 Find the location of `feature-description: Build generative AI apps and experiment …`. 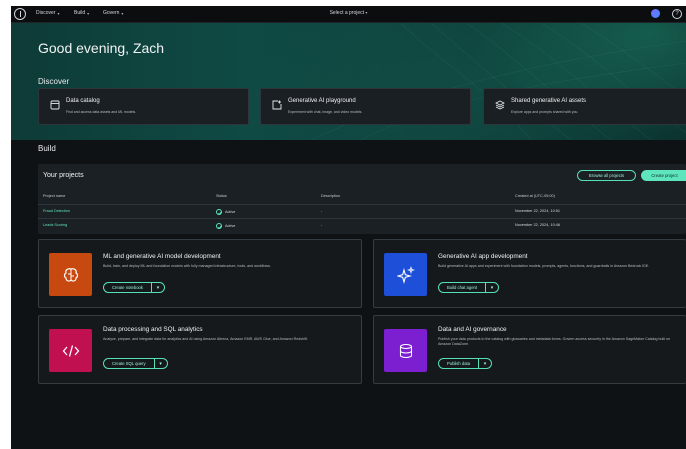

feature-description: Build generative AI apps and experiment … is located at coordinates (544, 266).